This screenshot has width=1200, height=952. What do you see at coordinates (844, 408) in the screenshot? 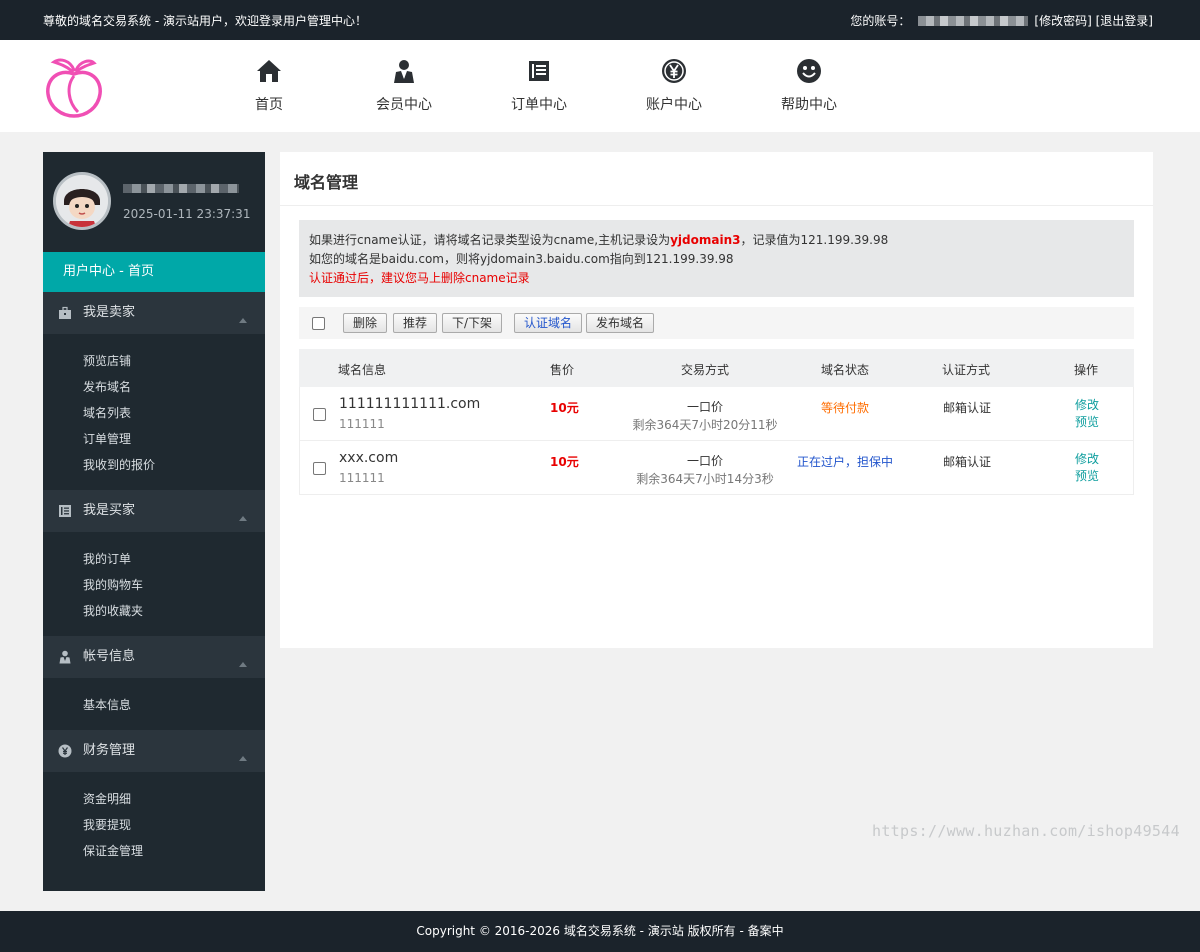
I see `domain-status: 等待付款` at bounding box center [844, 408].